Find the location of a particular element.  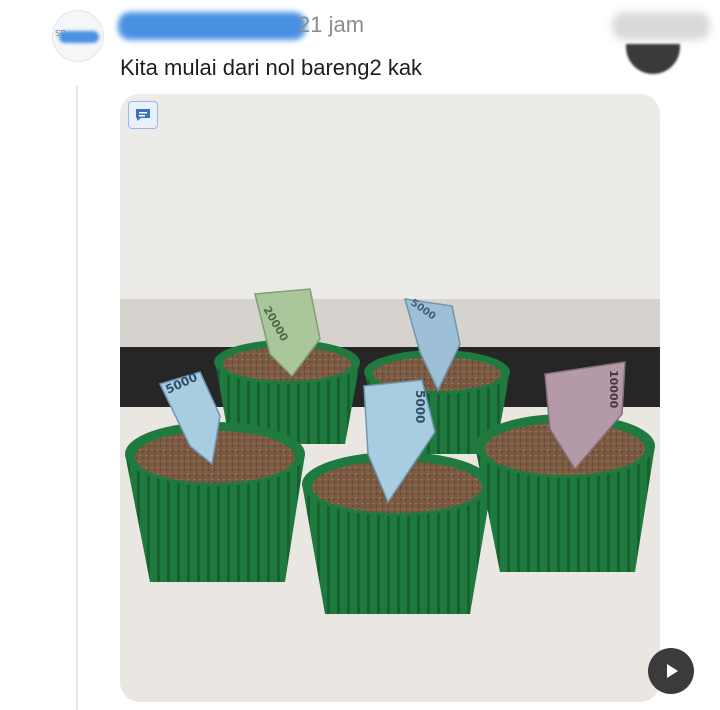

avatar-redaction is located at coordinates (79, 37).